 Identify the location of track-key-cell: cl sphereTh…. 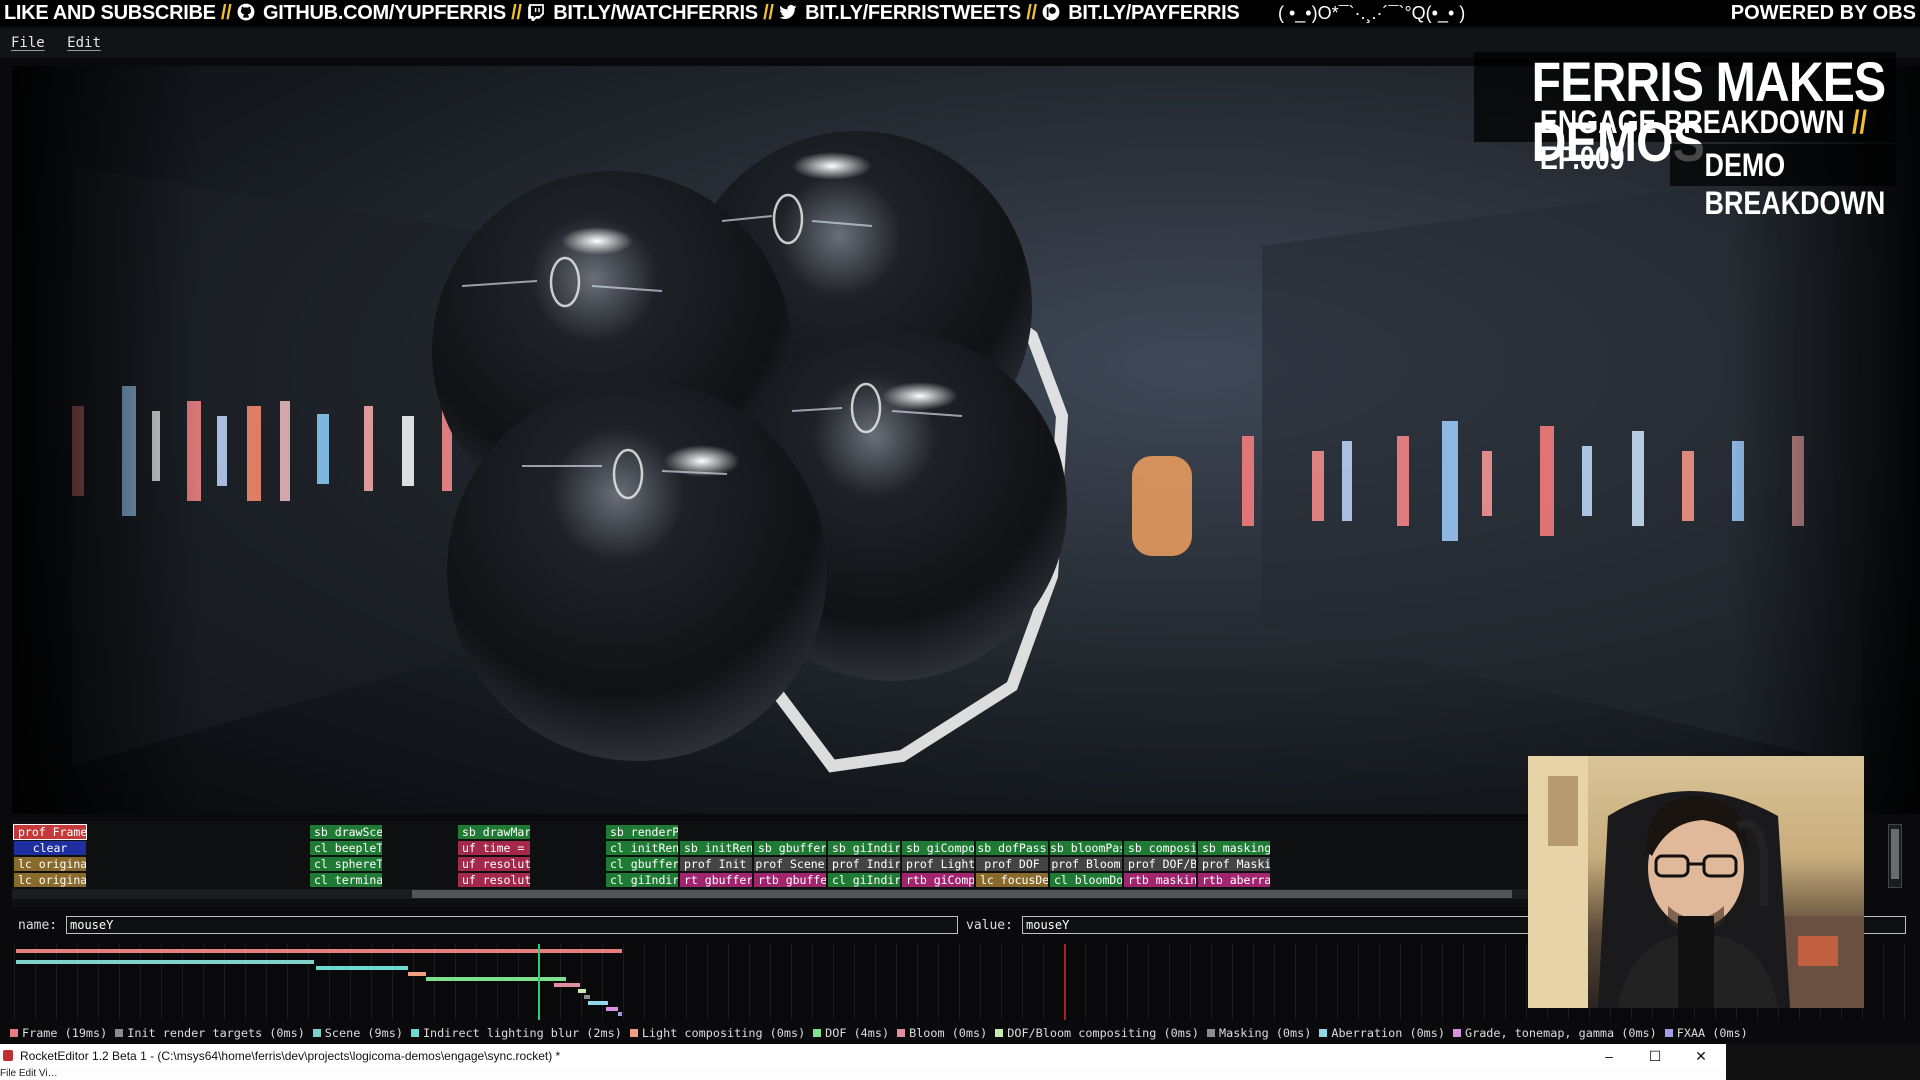
(346, 864).